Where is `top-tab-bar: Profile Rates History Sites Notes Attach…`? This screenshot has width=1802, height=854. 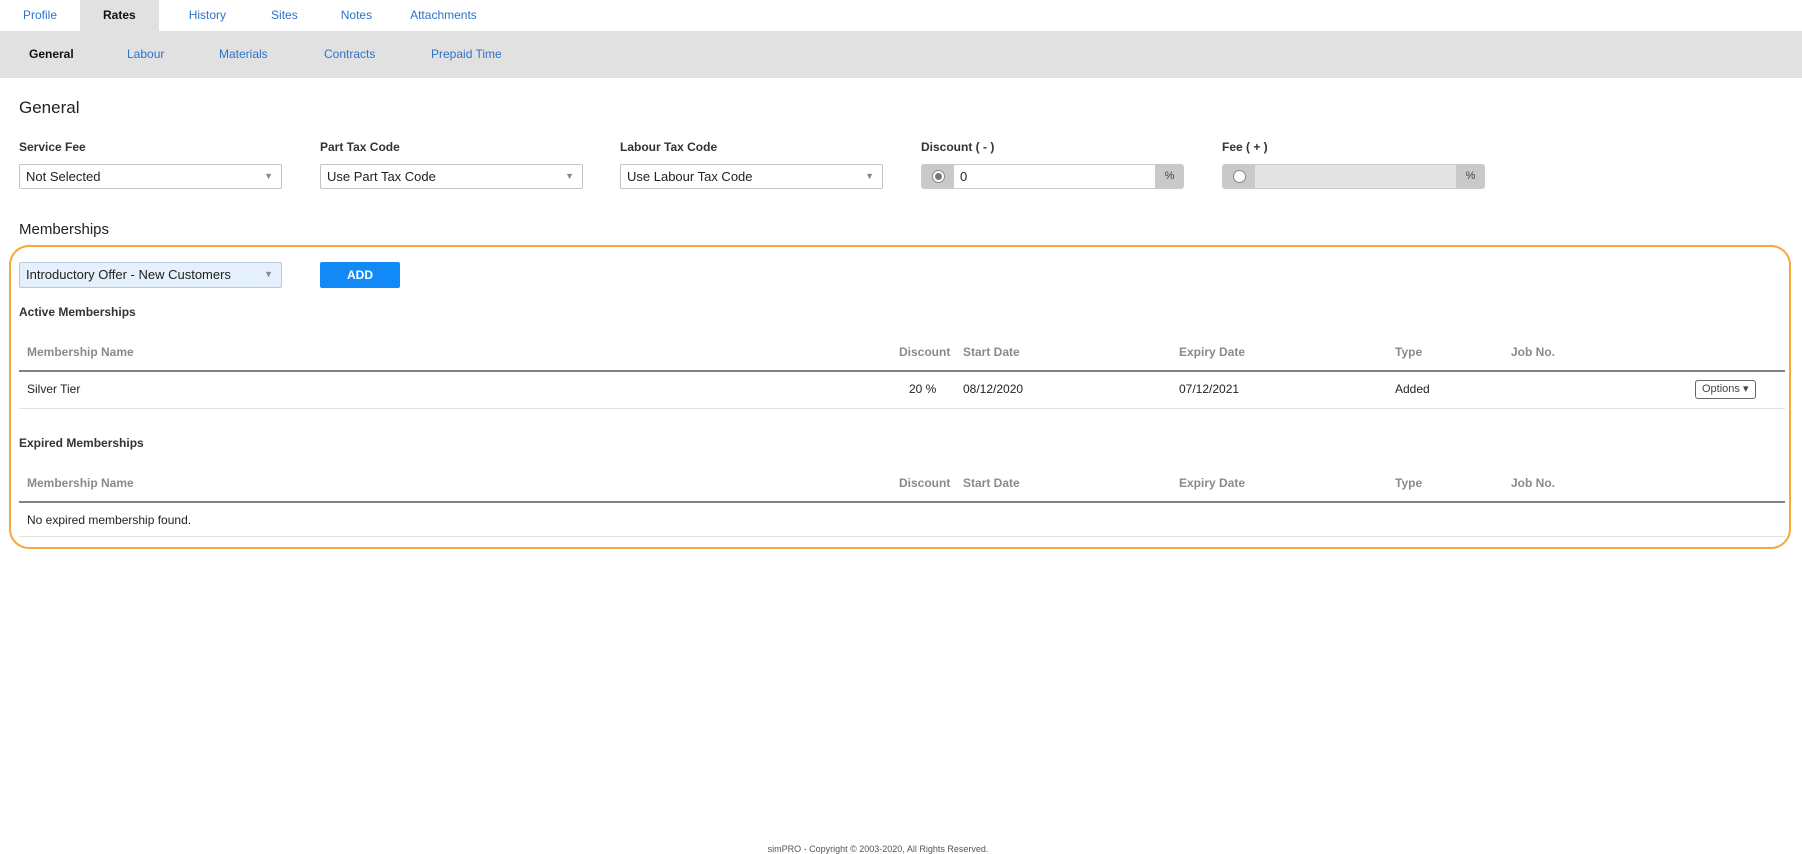 top-tab-bar: Profile Rates History Sites Notes Attach… is located at coordinates (901, 15).